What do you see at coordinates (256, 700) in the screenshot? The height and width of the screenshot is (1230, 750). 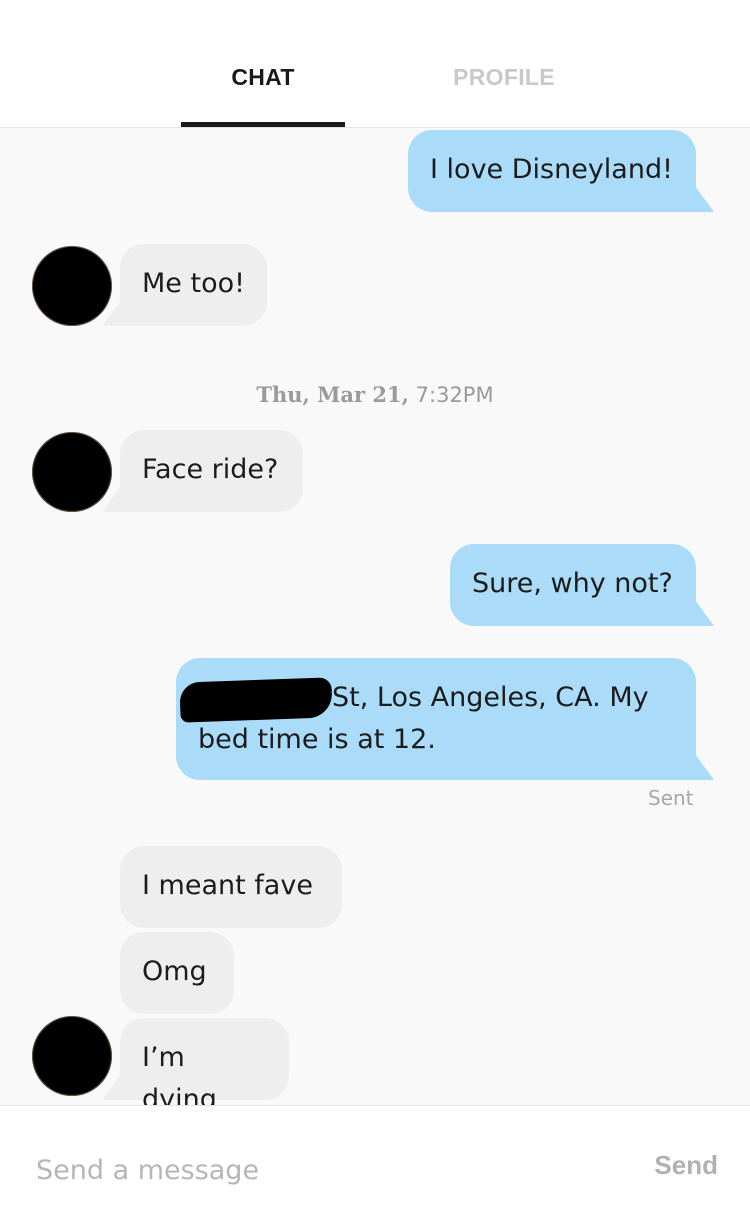 I see `redaction-mark` at bounding box center [256, 700].